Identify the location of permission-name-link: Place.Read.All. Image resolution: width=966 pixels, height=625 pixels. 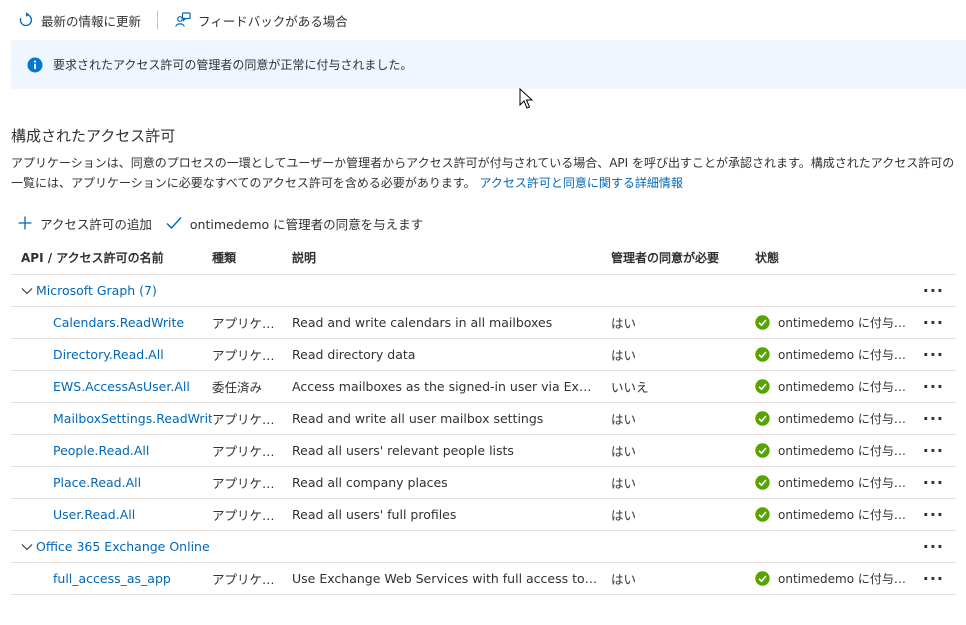
(97, 482).